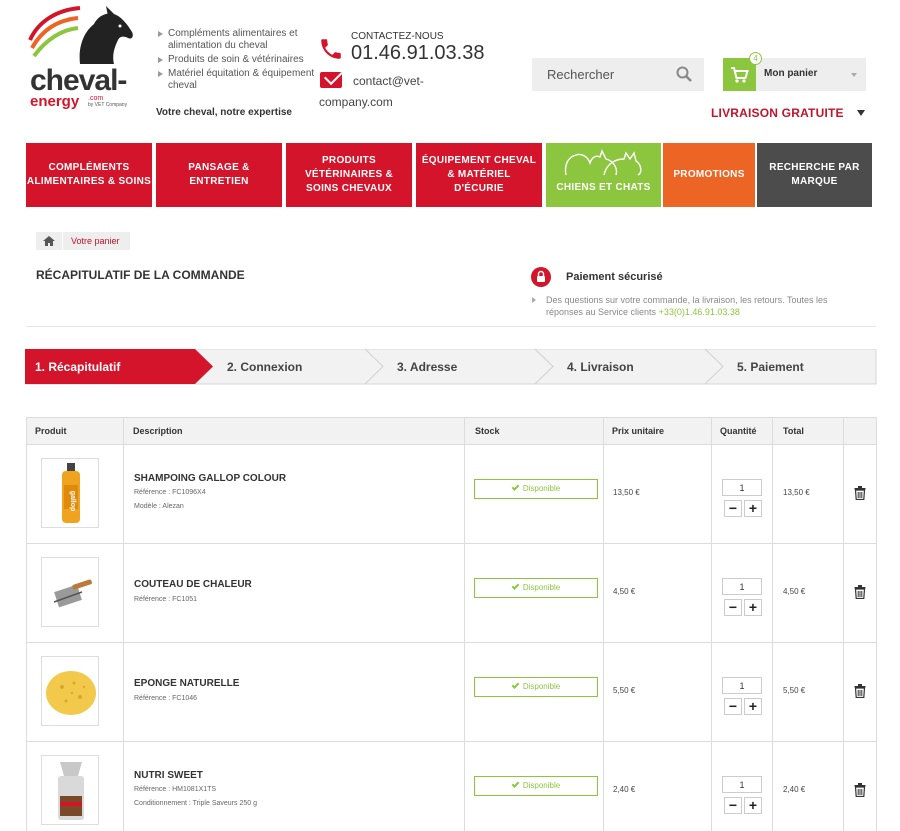 This screenshot has width=900, height=831. I want to click on nav-label: PROMOTIONS, so click(709, 174).